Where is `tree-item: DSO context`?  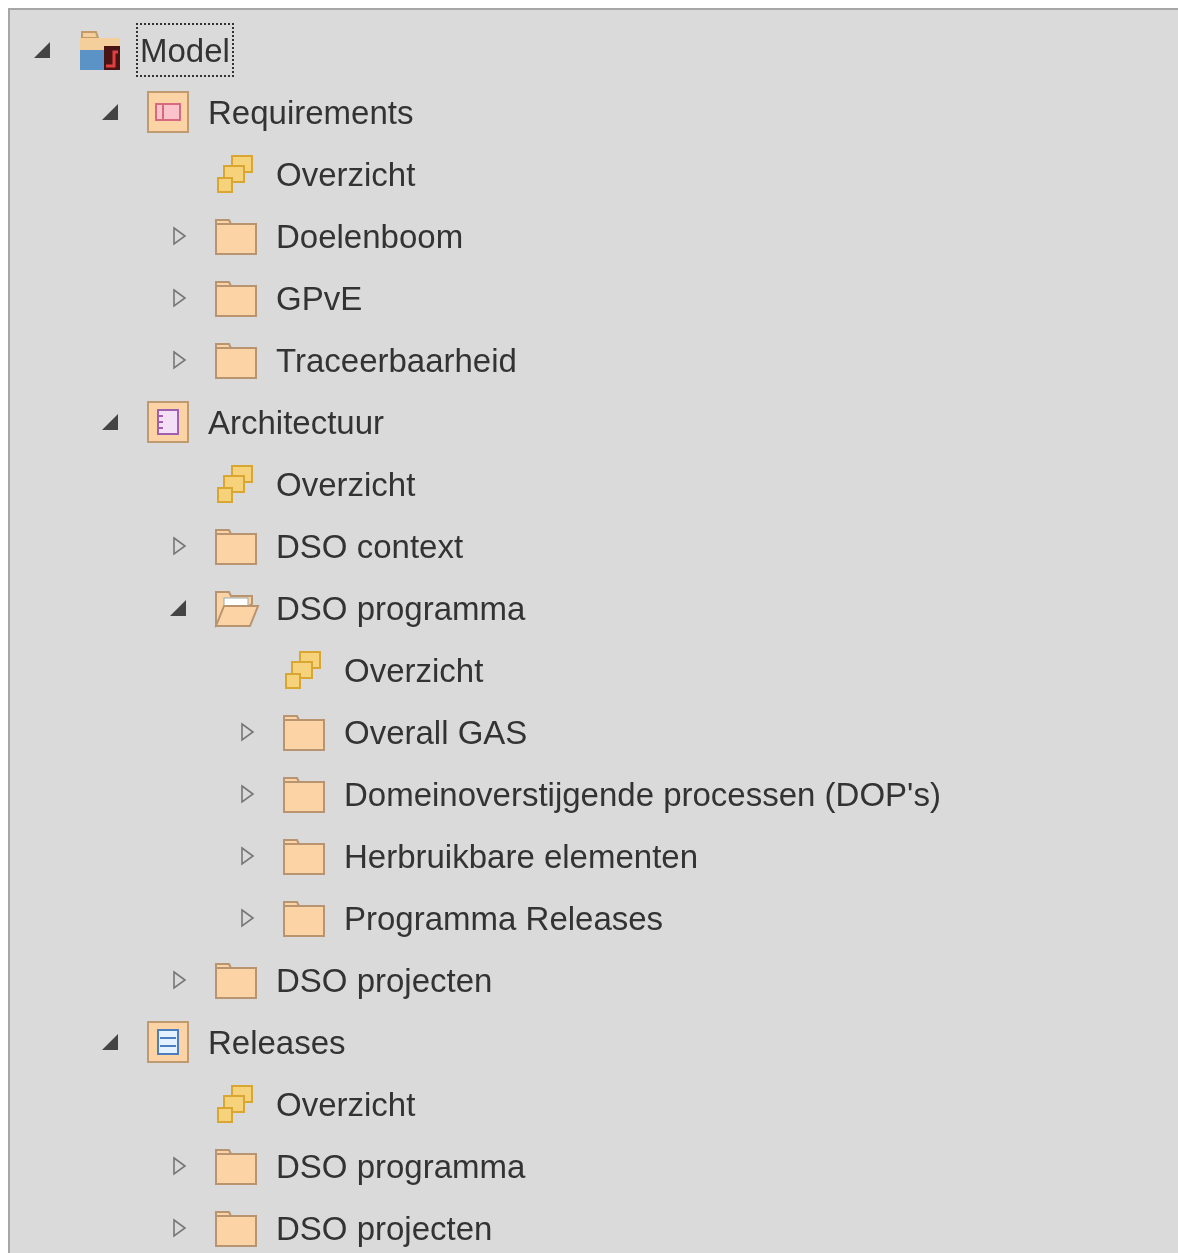
tree-item: DSO context is located at coordinates (370, 546).